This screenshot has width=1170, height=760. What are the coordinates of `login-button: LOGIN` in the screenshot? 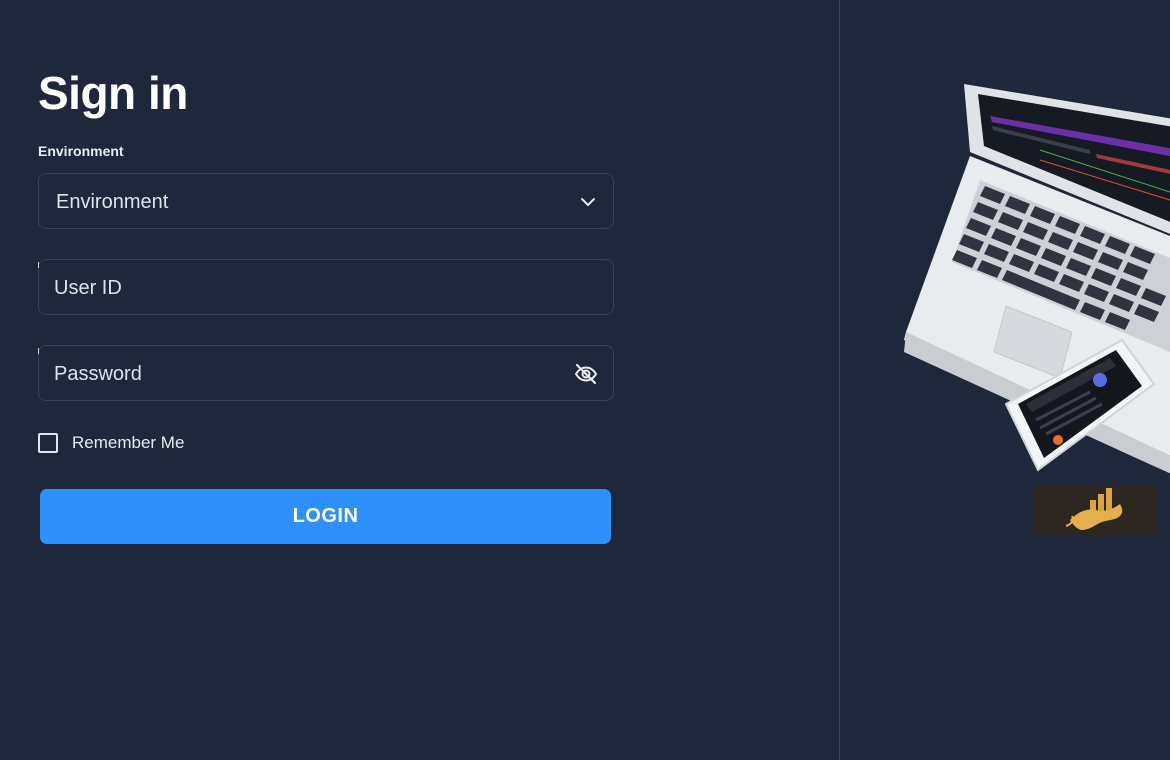 It's located at (325, 516).